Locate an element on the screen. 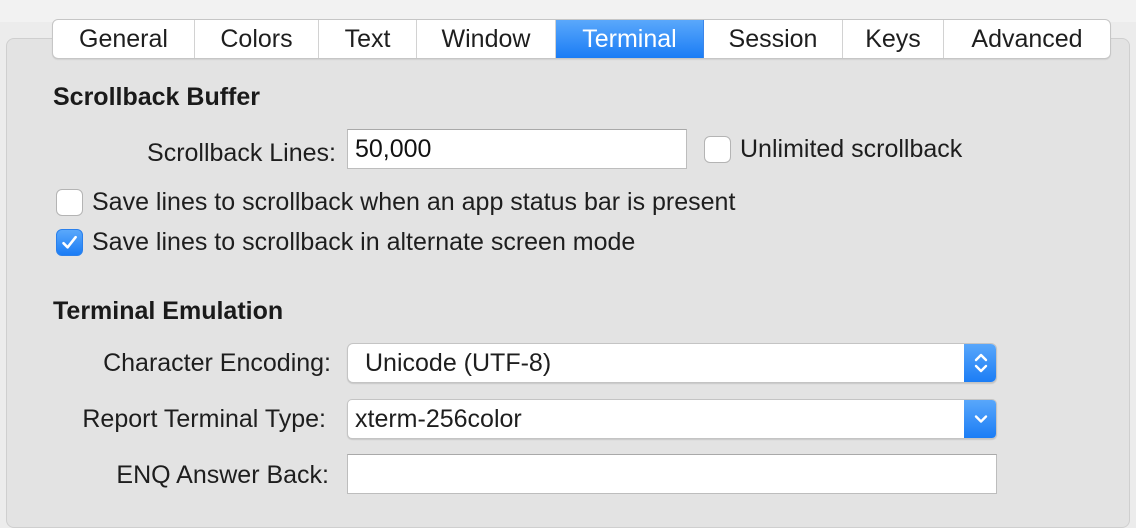 Image resolution: width=1136 pixels, height=528 pixels. tab-advanced: Advanced is located at coordinates (1027, 39).